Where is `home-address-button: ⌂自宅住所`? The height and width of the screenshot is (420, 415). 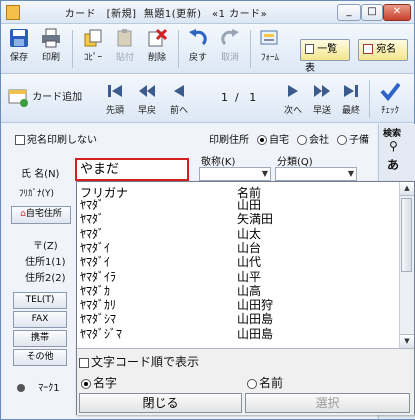 home-address-button: ⌂自宅住所 is located at coordinates (41, 215).